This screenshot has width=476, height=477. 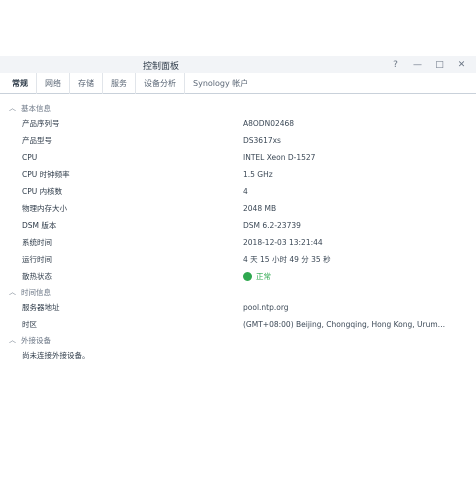 What do you see at coordinates (86, 83) in the screenshot?
I see `tab-storage: 存储` at bounding box center [86, 83].